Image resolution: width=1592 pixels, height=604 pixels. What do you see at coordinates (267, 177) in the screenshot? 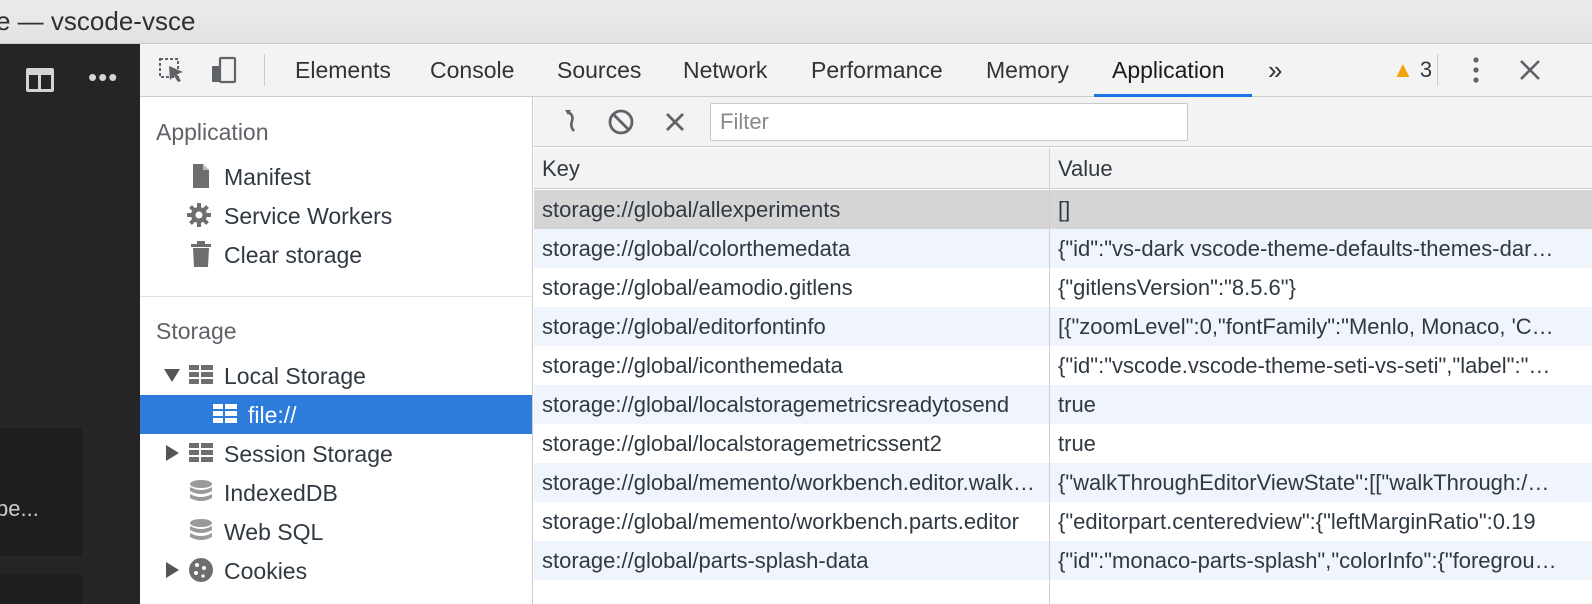
I see `sidebar-item-label: Manifest` at bounding box center [267, 177].